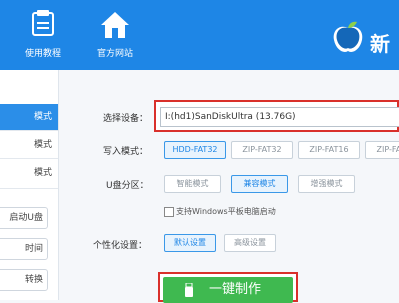 The image size is (399, 303). Describe the element at coordinates (114, 54) in the screenshot. I see `official-site-label: 官方网站` at that location.